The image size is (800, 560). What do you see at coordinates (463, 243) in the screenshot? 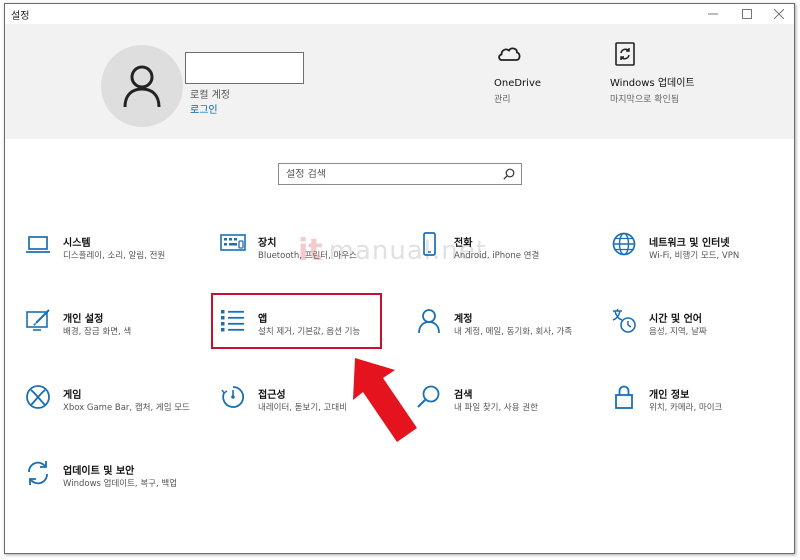
I see `tile-label: 전화` at bounding box center [463, 243].